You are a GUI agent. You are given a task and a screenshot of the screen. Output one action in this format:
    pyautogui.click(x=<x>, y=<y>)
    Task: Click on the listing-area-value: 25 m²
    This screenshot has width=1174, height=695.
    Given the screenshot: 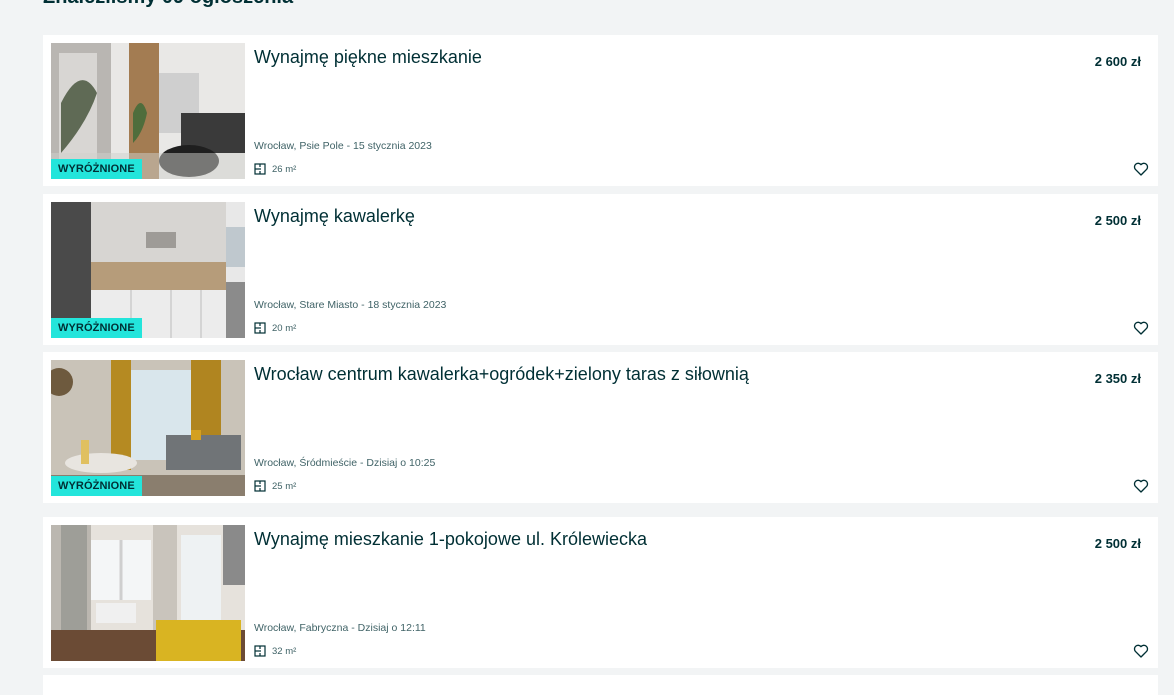 What is the action you would take?
    pyautogui.click(x=284, y=486)
    